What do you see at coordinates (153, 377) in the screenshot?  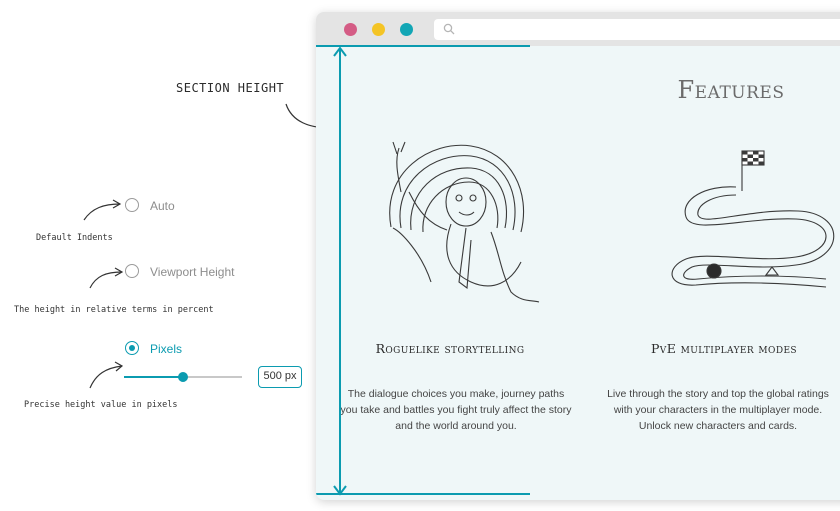 I see `pixels-slider-fill` at bounding box center [153, 377].